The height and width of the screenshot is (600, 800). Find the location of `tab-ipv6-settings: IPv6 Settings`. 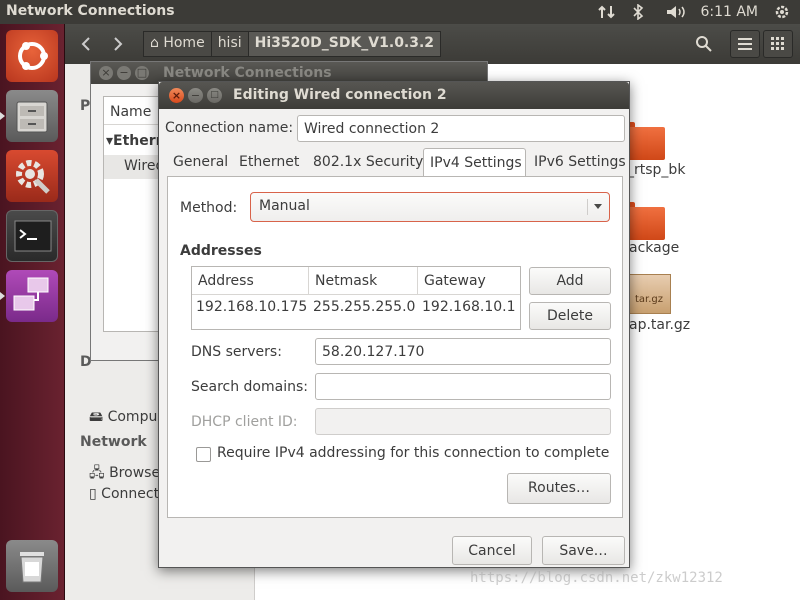

tab-ipv6-settings: IPv6 Settings is located at coordinates (580, 163).